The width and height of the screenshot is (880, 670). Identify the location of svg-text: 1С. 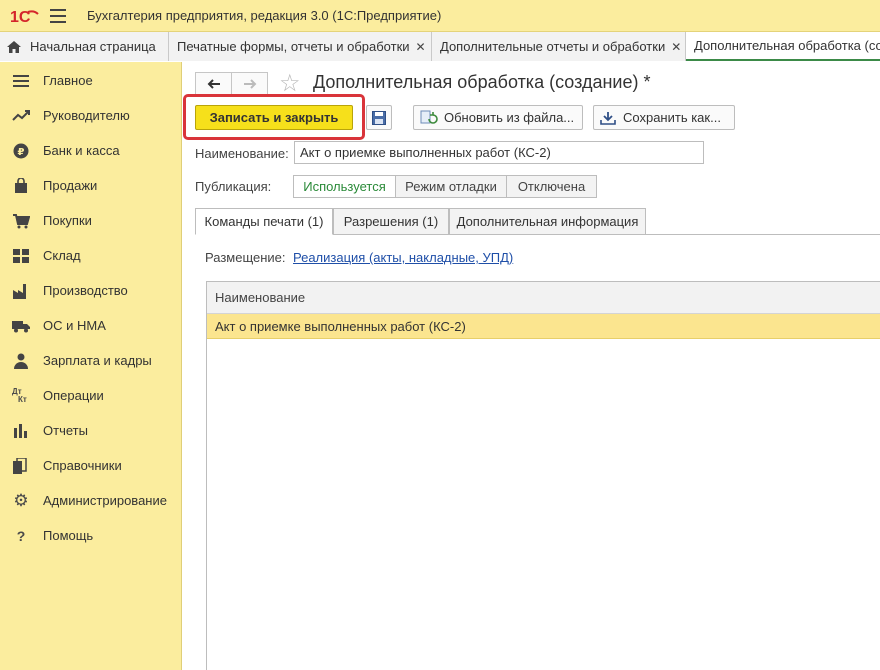
(20, 17).